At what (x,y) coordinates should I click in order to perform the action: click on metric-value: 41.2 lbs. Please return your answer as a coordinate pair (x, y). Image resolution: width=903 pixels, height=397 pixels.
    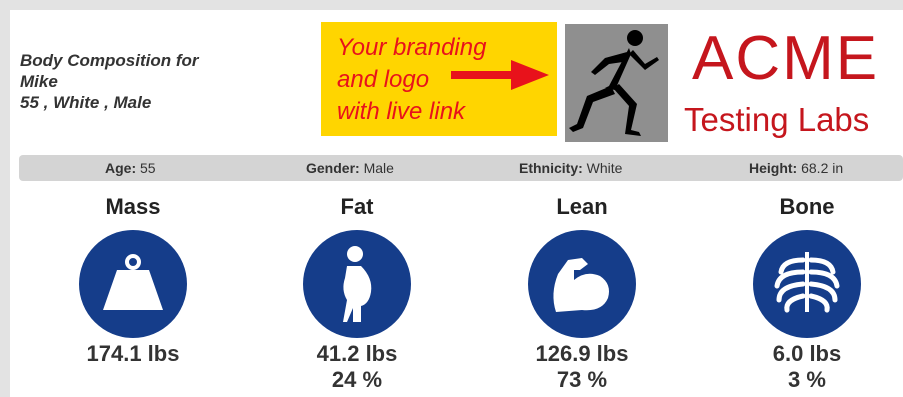
    Looking at the image, I should click on (357, 353).